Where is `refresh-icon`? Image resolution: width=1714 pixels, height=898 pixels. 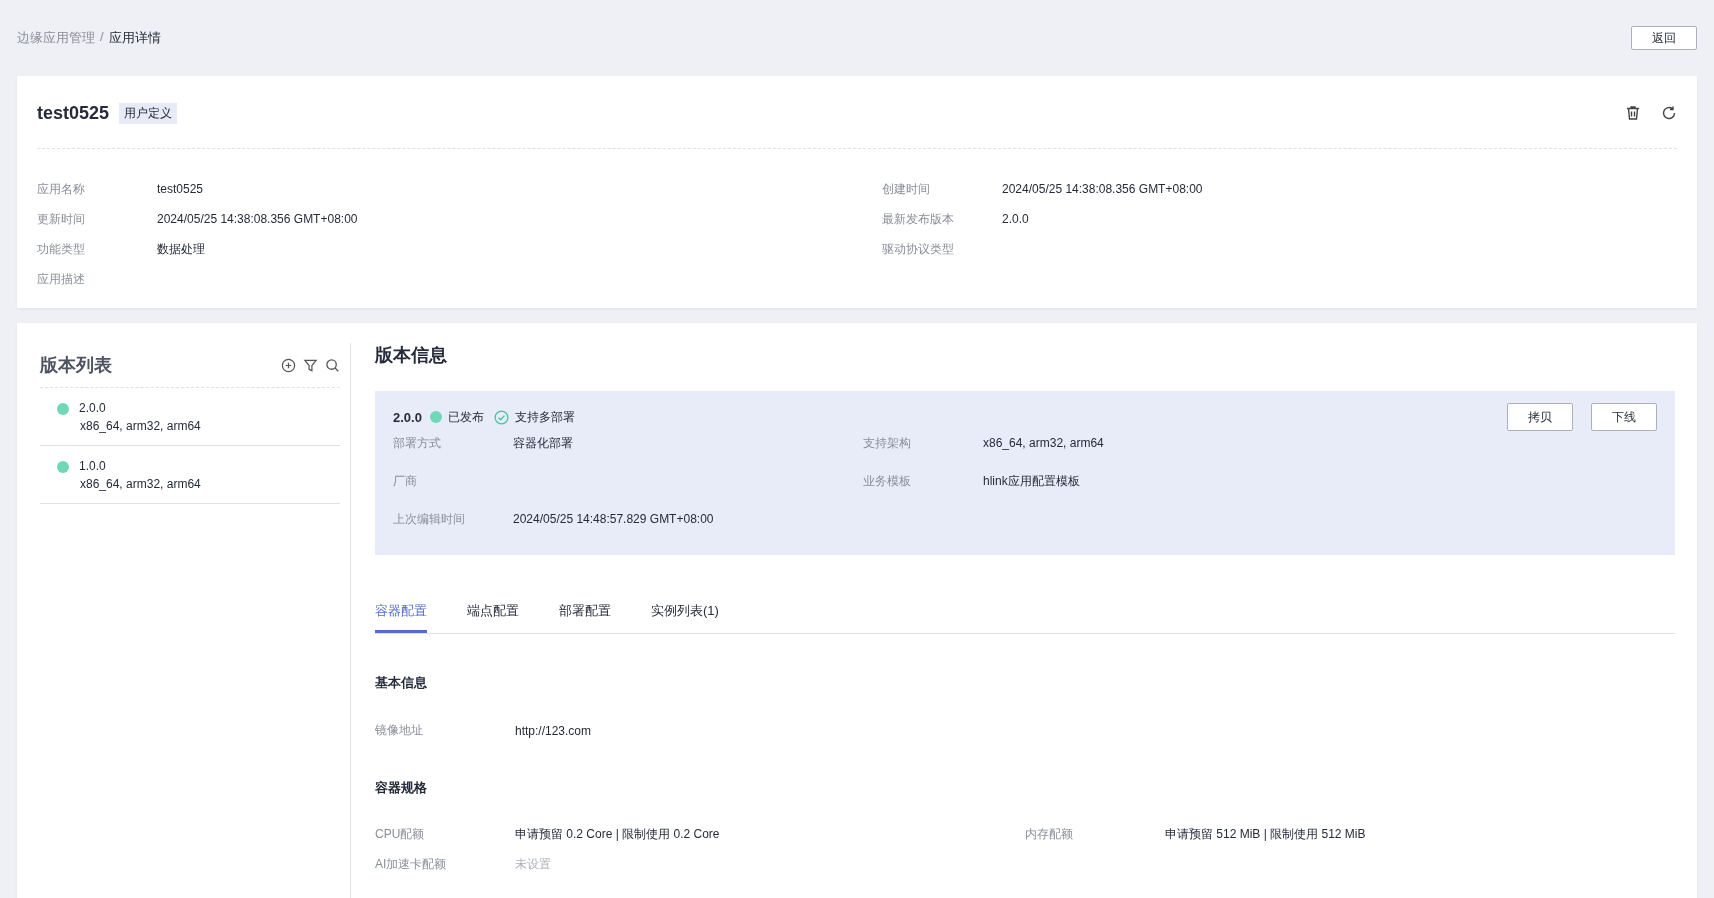
refresh-icon is located at coordinates (1669, 113).